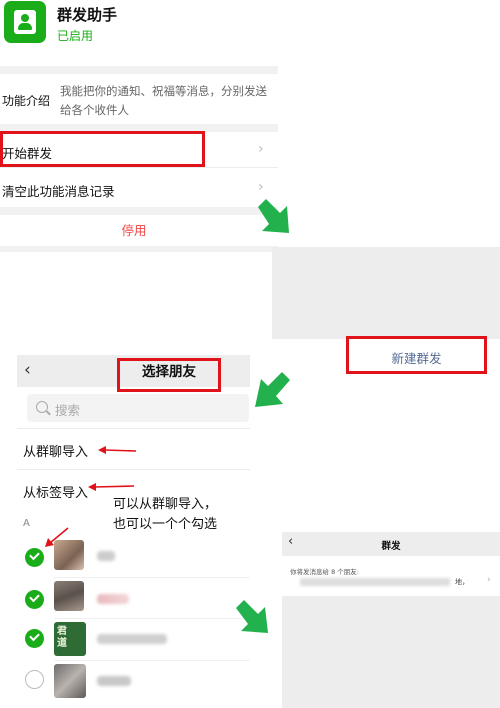 This screenshot has width=500, height=708. What do you see at coordinates (134, 231) in the screenshot?
I see `disable-button: 停用` at bounding box center [134, 231].